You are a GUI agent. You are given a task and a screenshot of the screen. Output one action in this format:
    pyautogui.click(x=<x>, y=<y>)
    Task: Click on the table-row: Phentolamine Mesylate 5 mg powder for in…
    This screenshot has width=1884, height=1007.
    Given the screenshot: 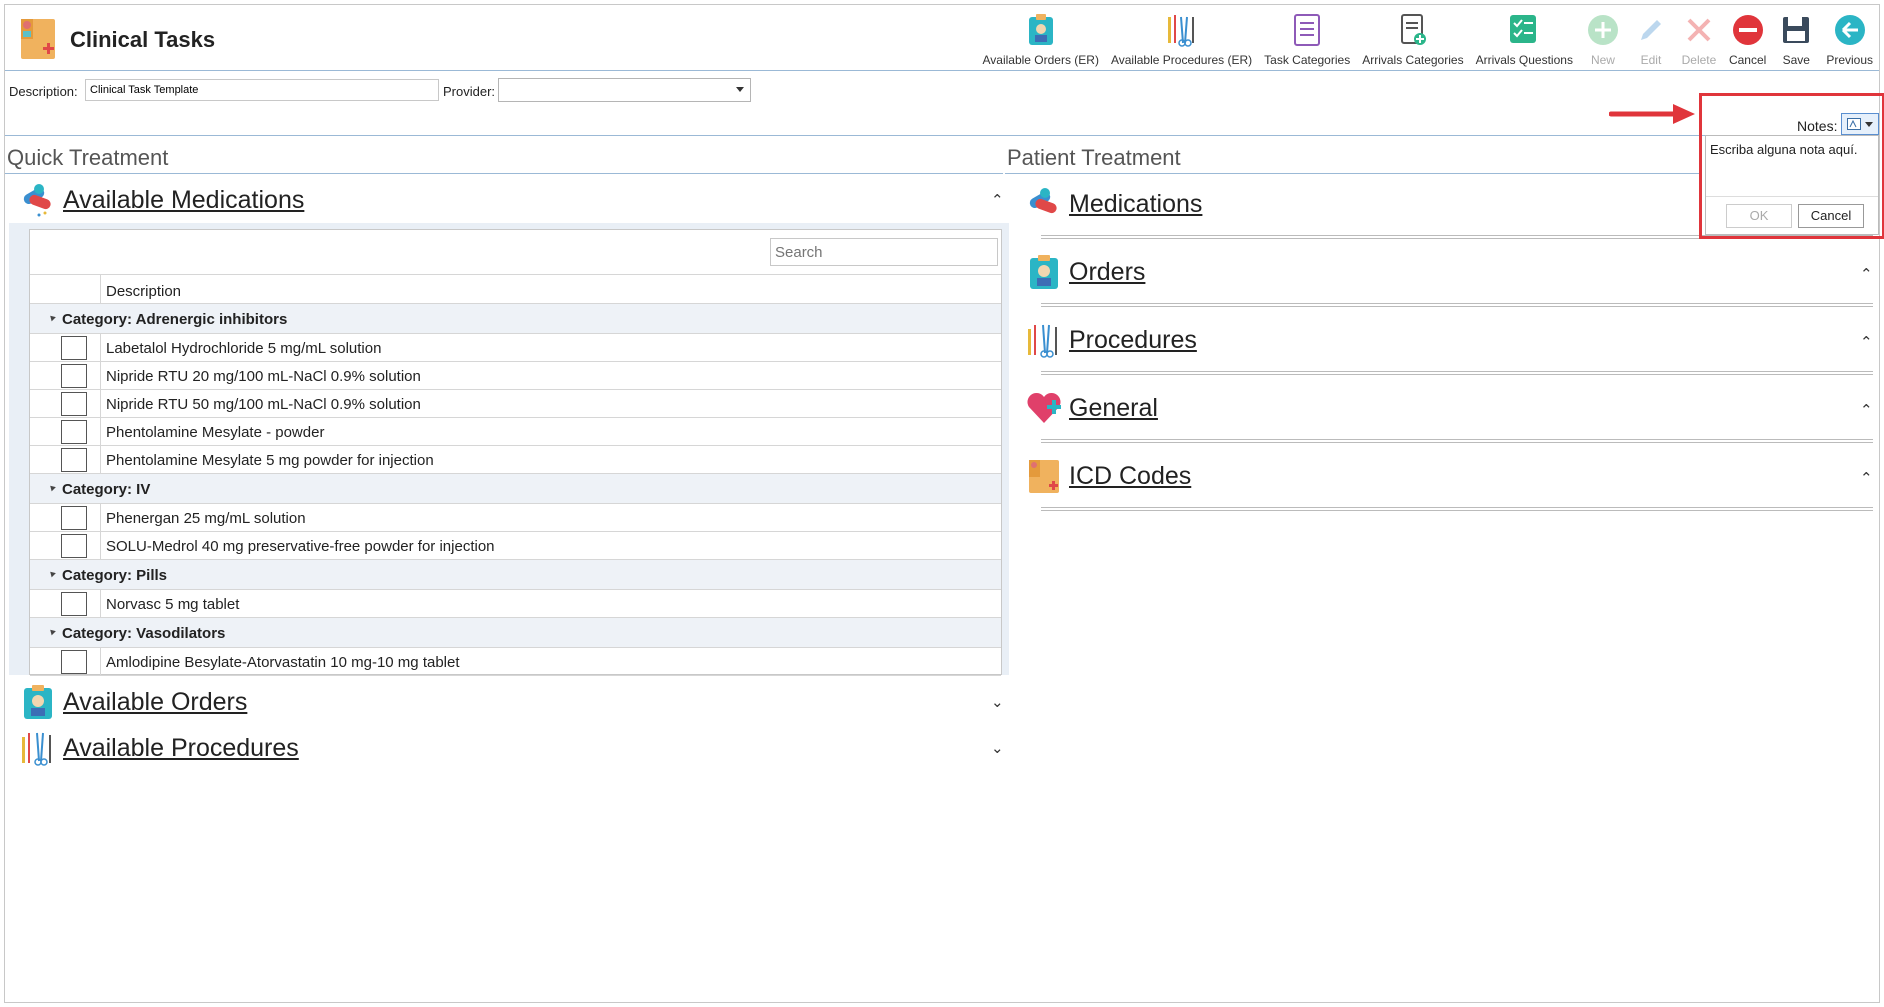 What is the action you would take?
    pyautogui.click(x=515, y=460)
    